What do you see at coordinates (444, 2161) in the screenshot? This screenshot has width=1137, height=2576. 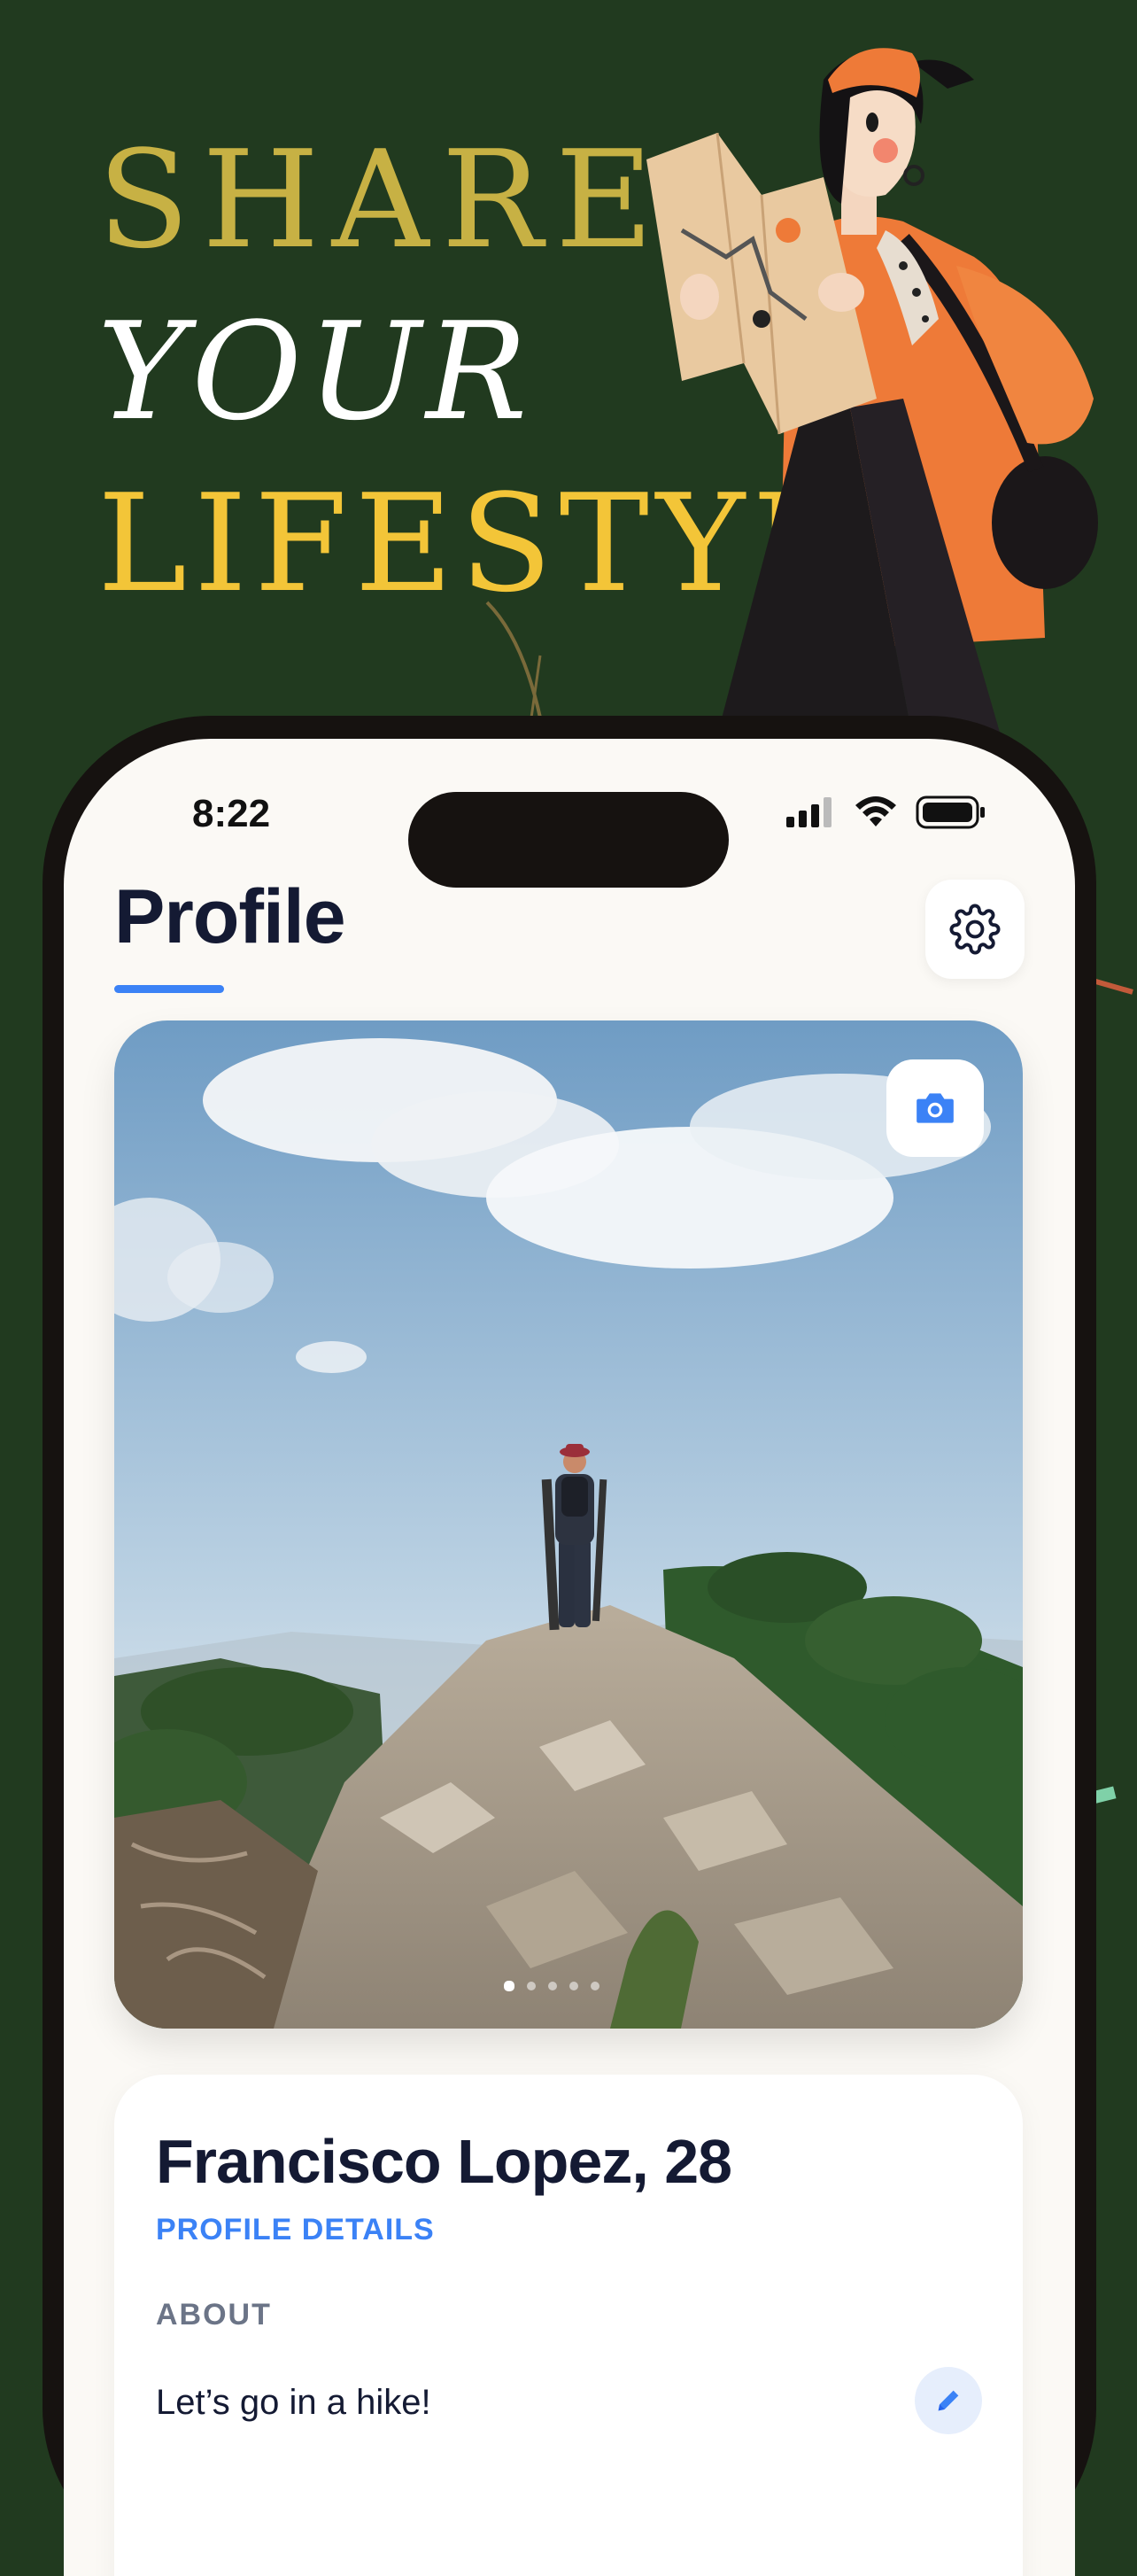 I see `profile-name: Francisco Lopez, 28` at bounding box center [444, 2161].